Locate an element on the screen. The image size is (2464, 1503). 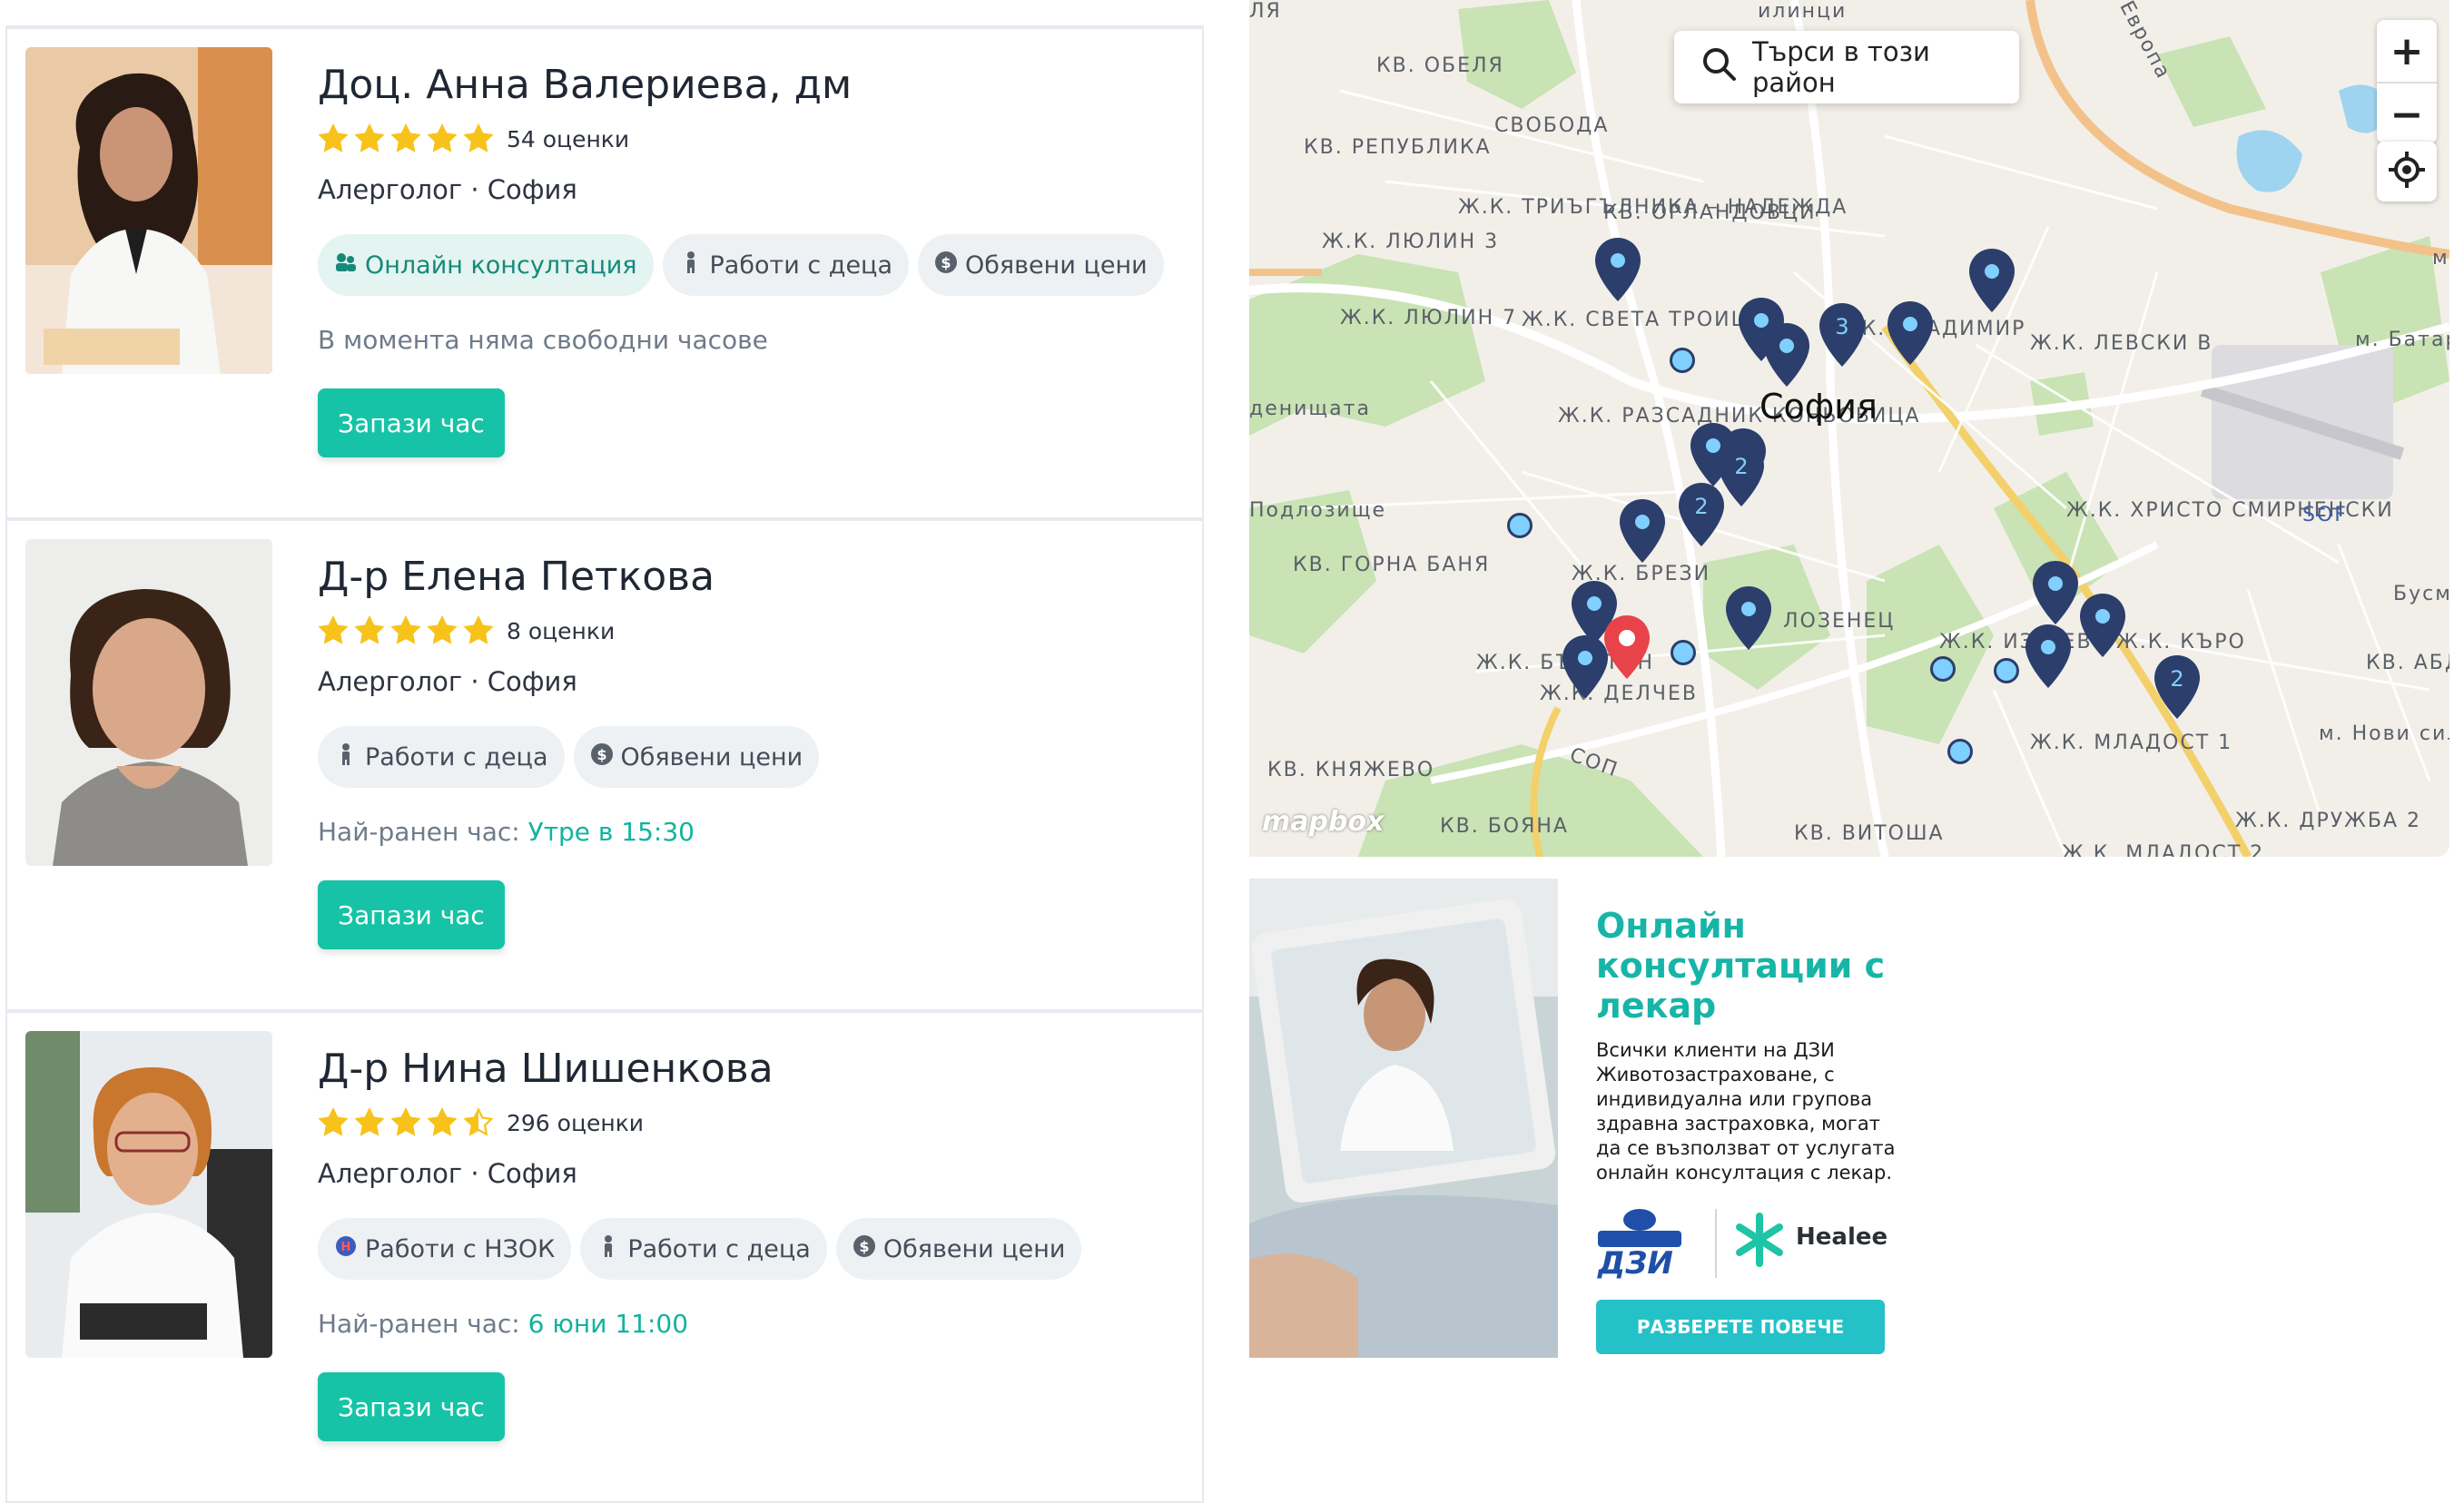
map-label: Бусм is located at coordinates (2421, 594).